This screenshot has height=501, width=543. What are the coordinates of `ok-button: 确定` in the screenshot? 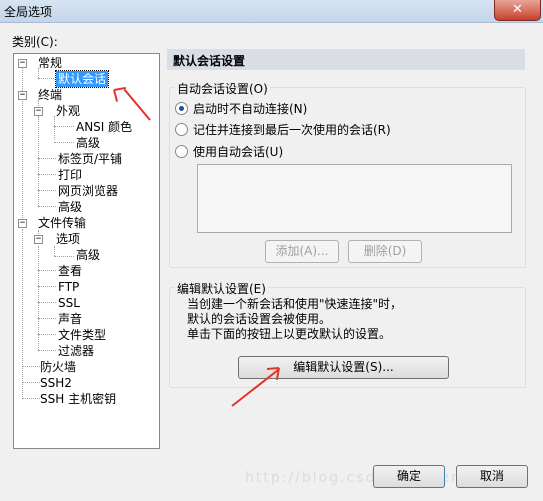 It's located at (409, 476).